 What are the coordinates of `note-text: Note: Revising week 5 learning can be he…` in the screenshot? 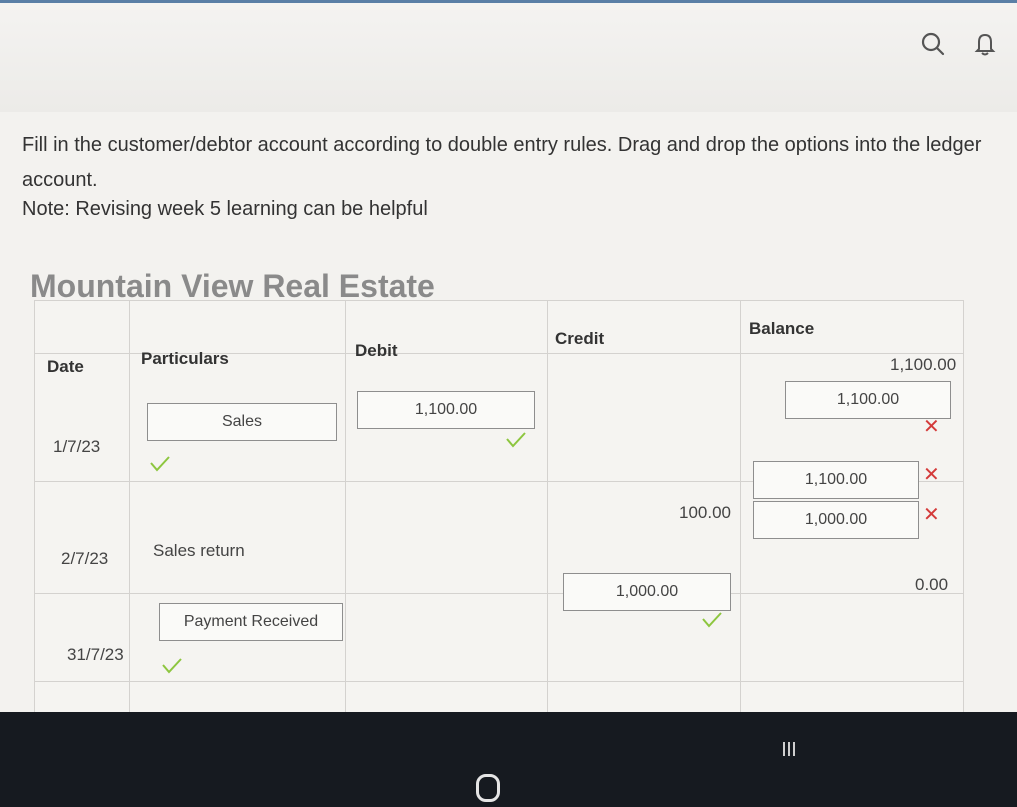 It's located at (225, 209).